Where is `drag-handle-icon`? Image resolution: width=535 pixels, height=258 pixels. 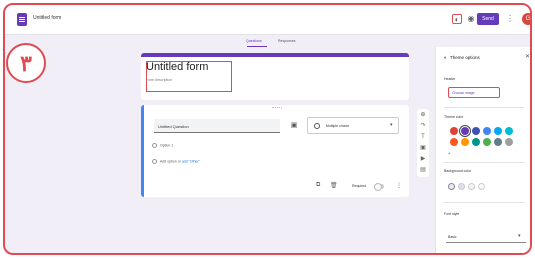 drag-handle-icon is located at coordinates (277, 108).